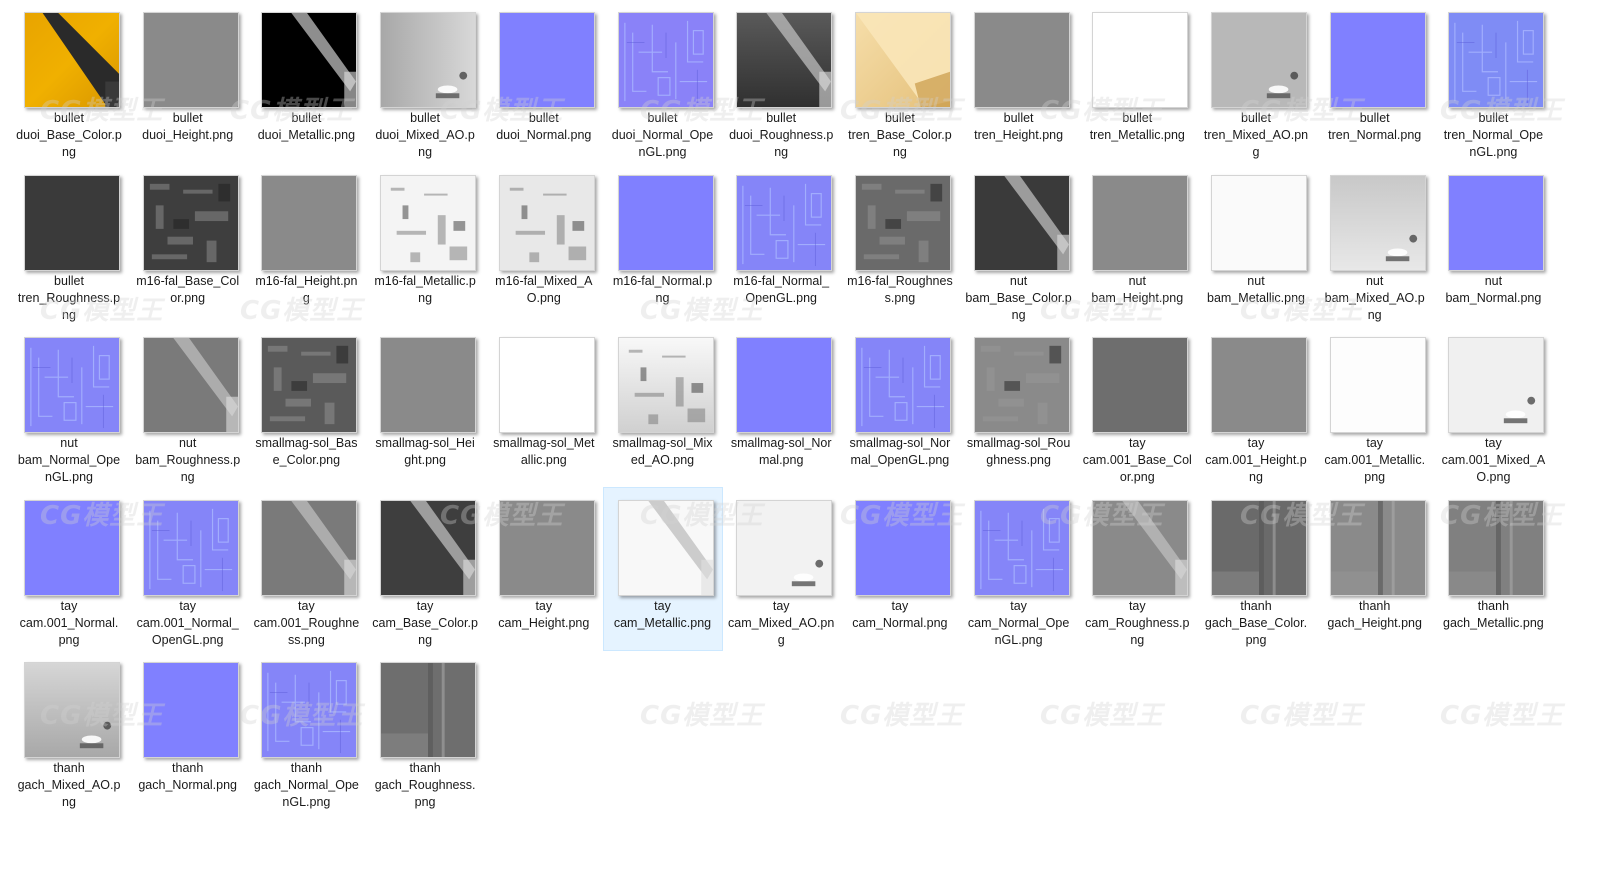  Describe the element at coordinates (425, 731) in the screenshot. I see `file-item: thanh gach_Roughness. png` at that location.